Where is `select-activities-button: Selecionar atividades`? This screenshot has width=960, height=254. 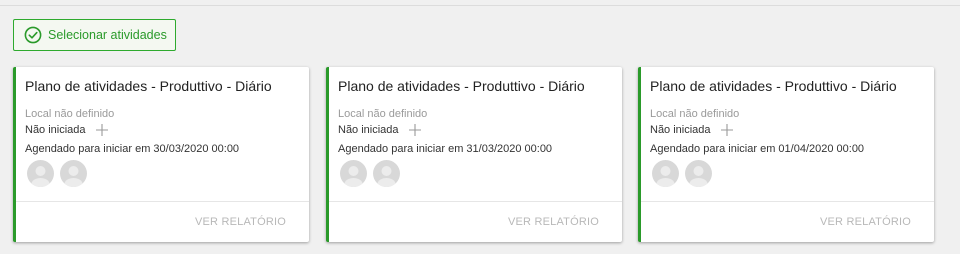
select-activities-button: Selecionar atividades is located at coordinates (94, 35).